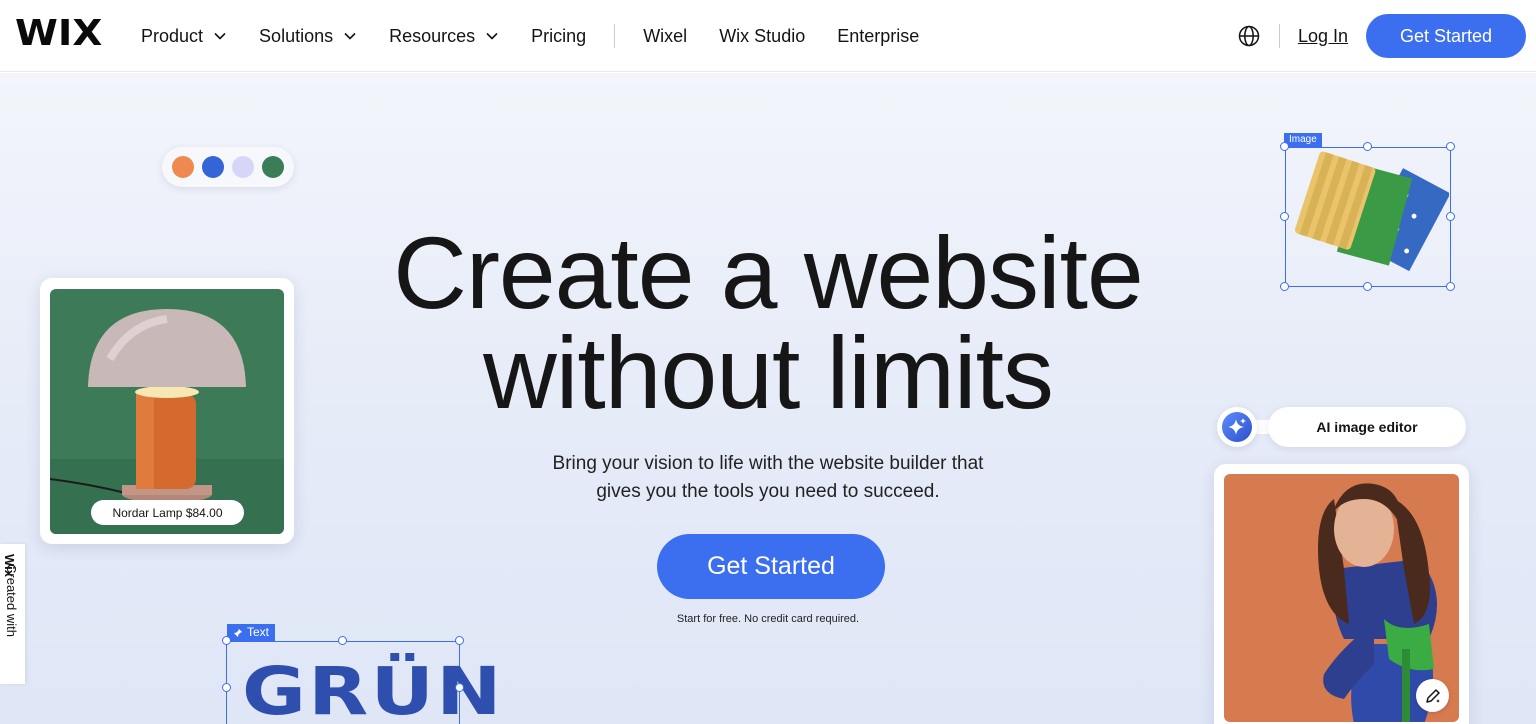 This screenshot has width=1536, height=724. I want to click on lamp-price-tag: Nordar Lamp $84.00, so click(167, 512).